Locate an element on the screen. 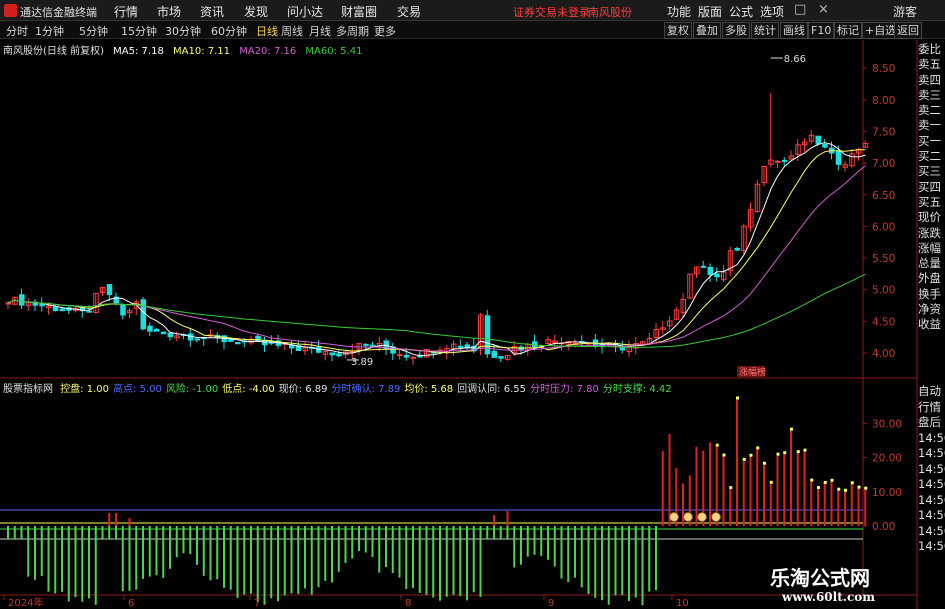  side-item-1: 卖五 is located at coordinates (929, 64).